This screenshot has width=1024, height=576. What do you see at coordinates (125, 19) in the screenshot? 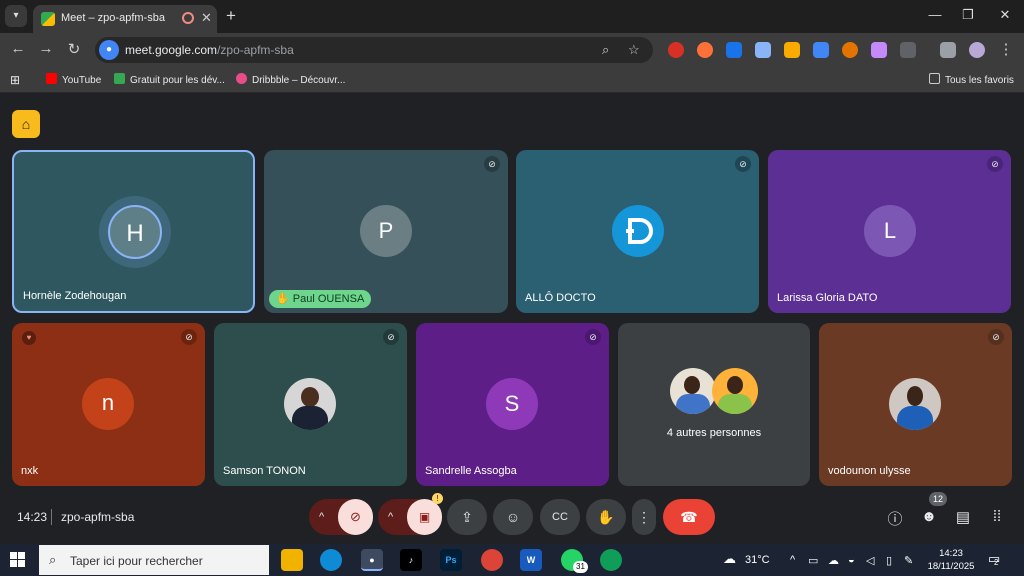
I see `meet-tab: Meet – zpo-apfm-sba ✕` at bounding box center [125, 19].